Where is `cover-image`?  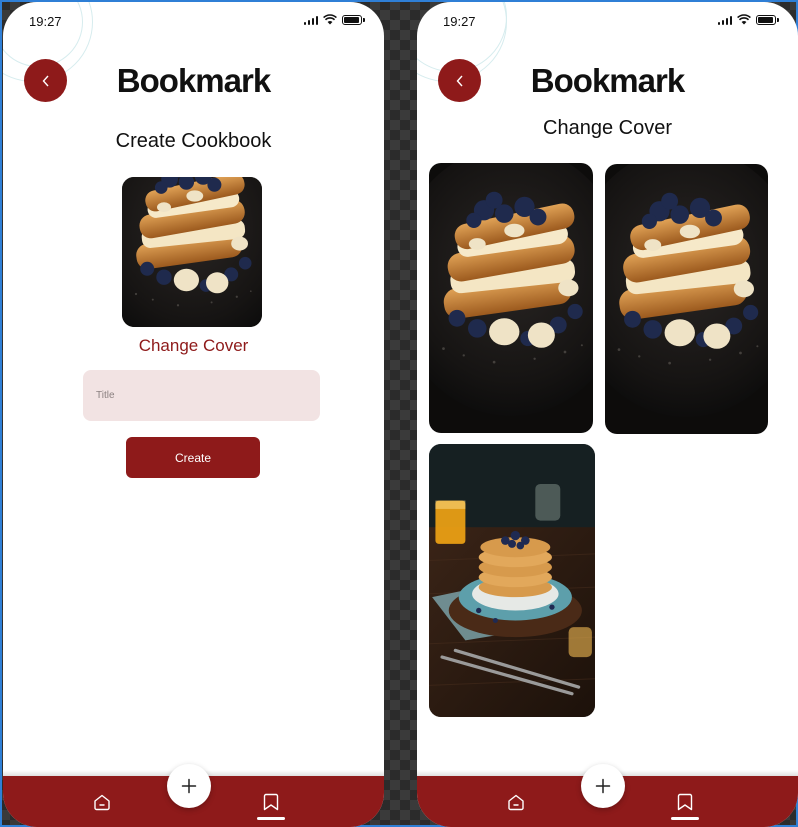 cover-image is located at coordinates (192, 252).